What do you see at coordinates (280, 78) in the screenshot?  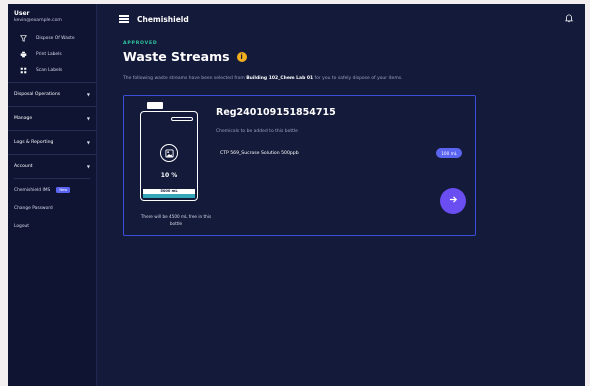 I see `location-name: Building 102_Chem Lab 01` at bounding box center [280, 78].